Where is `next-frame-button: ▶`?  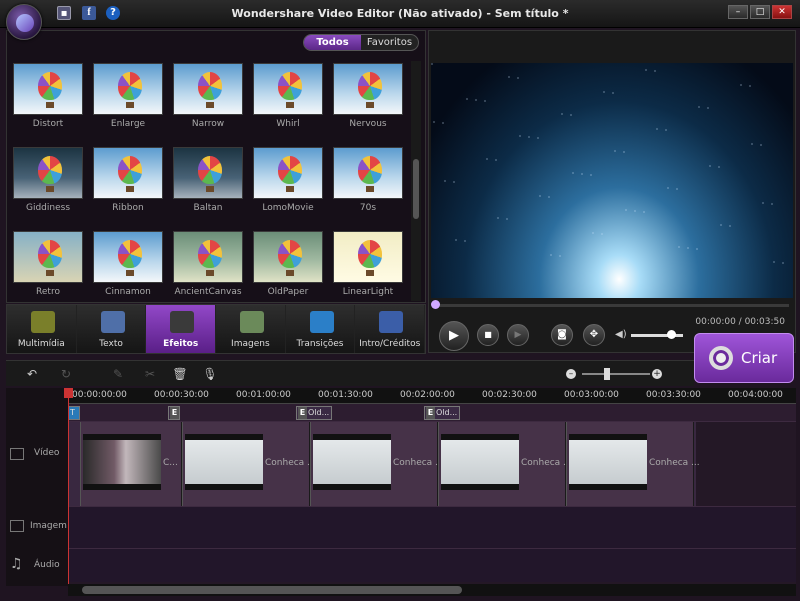
next-frame-button: ▶ is located at coordinates (518, 335).